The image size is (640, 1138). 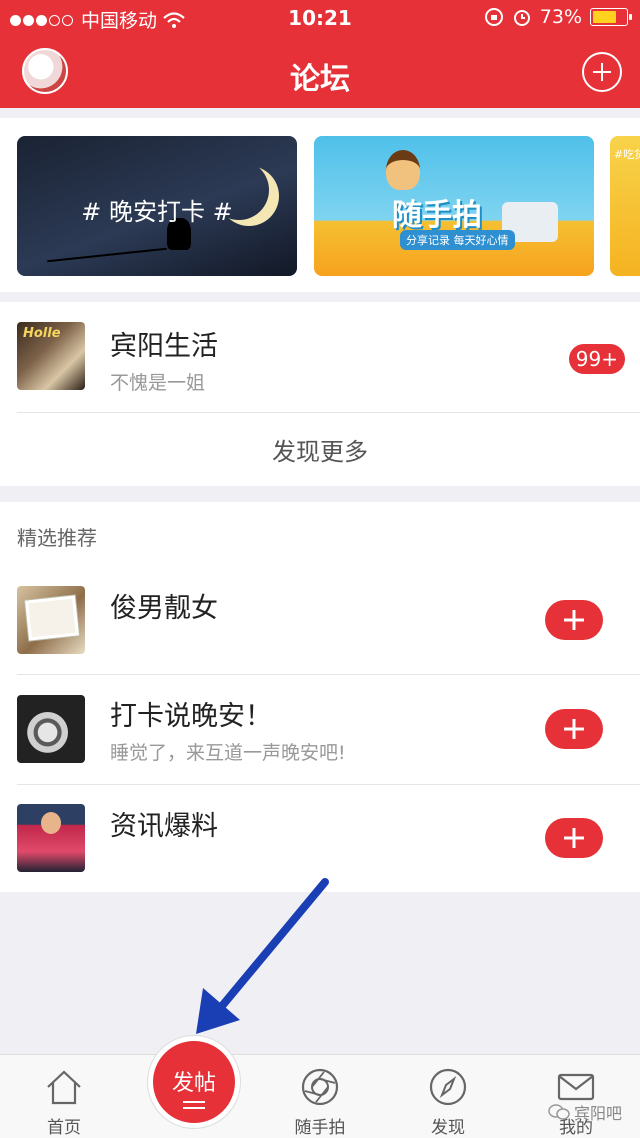 I want to click on banner-foodie: #吃货, so click(x=625, y=206).